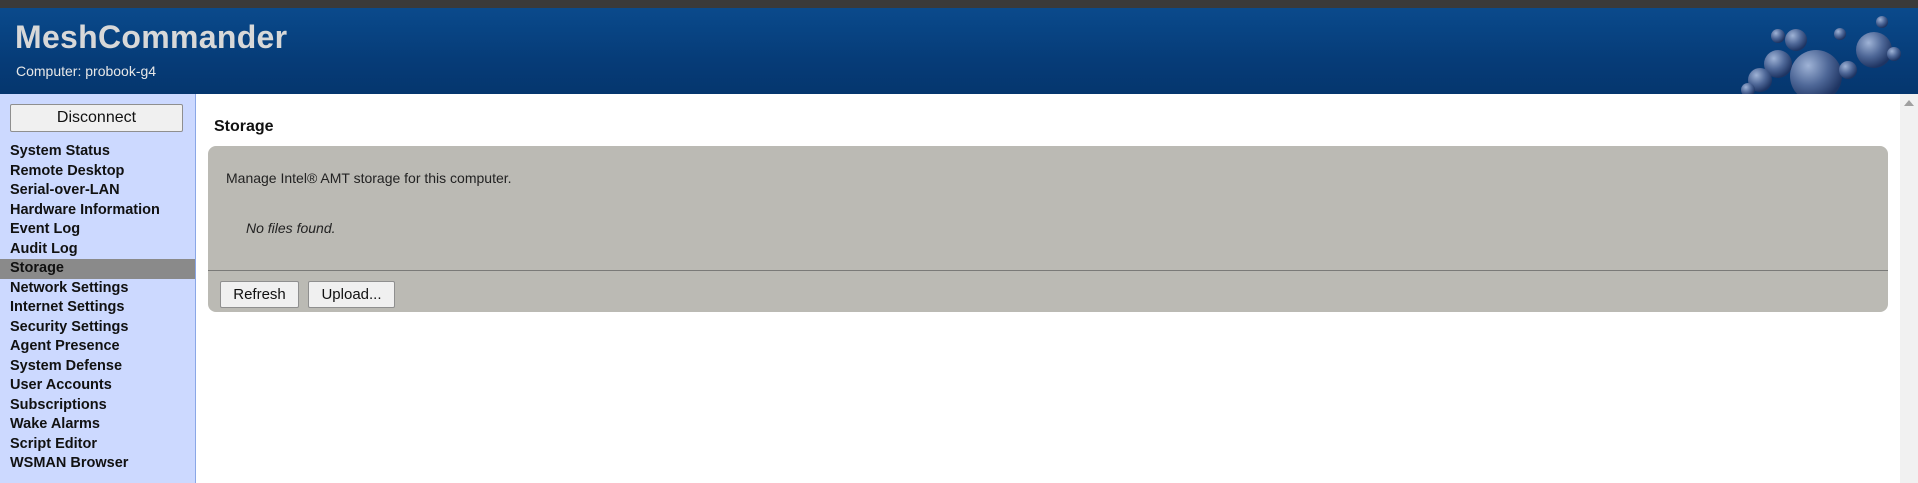 This screenshot has height=483, width=1918. What do you see at coordinates (1048, 270) in the screenshot?
I see `panel-divider` at bounding box center [1048, 270].